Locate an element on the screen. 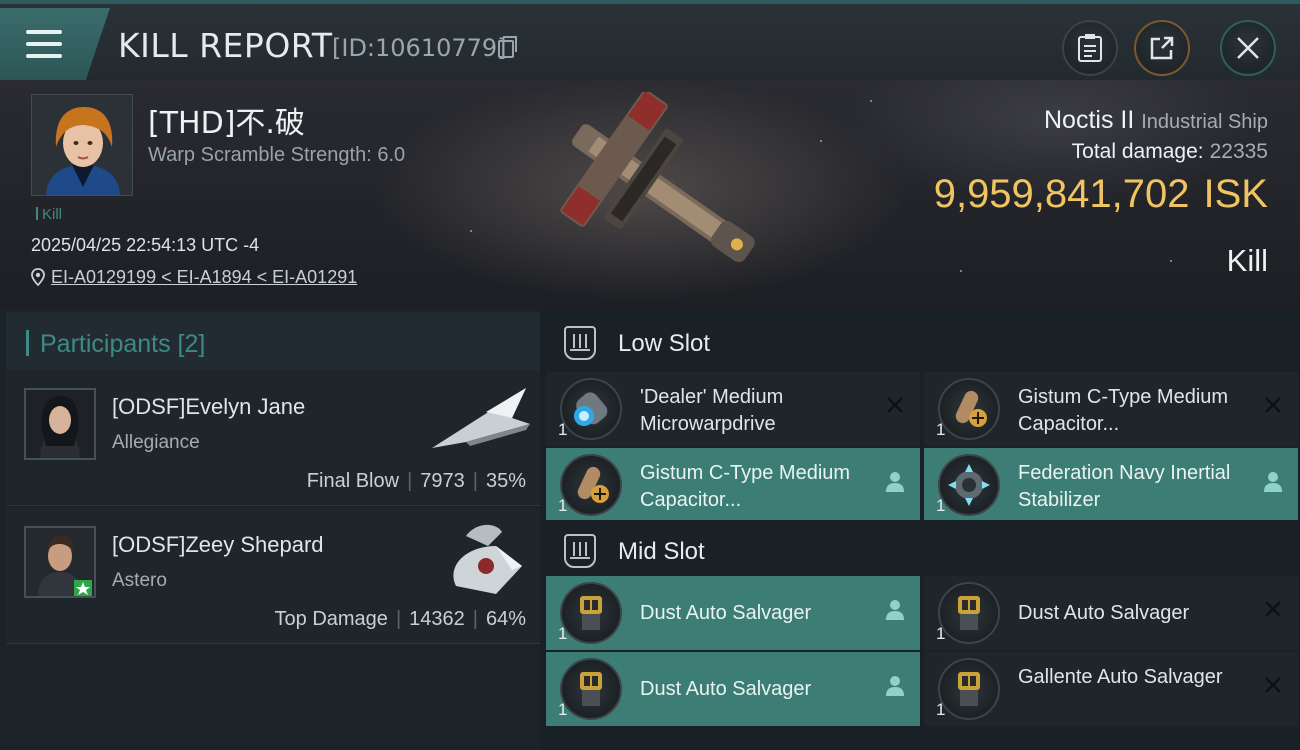 The image size is (1300, 750). mid-slot-icon is located at coordinates (580, 551).